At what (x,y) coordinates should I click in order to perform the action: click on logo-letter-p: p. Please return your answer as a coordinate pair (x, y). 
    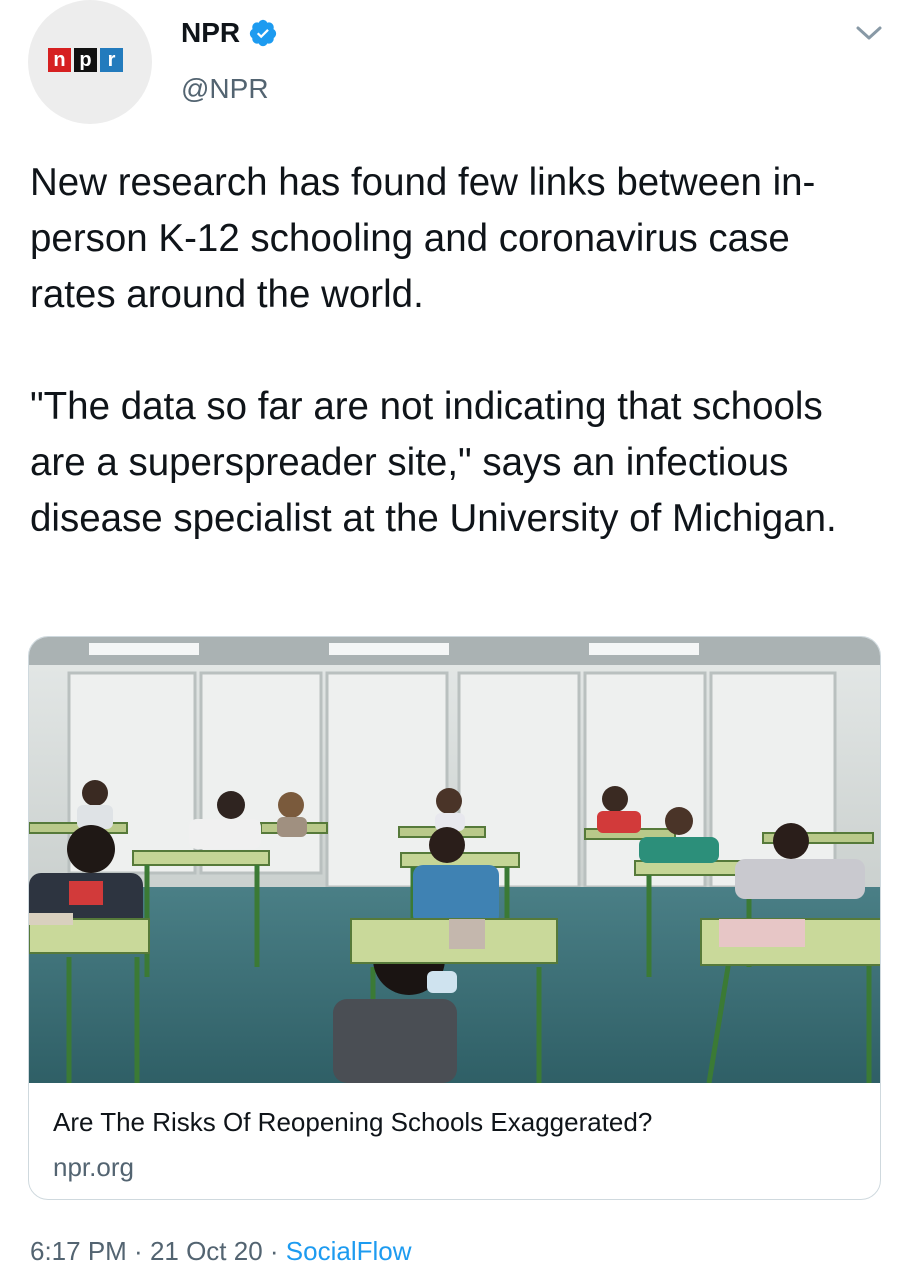
    Looking at the image, I should click on (85, 60).